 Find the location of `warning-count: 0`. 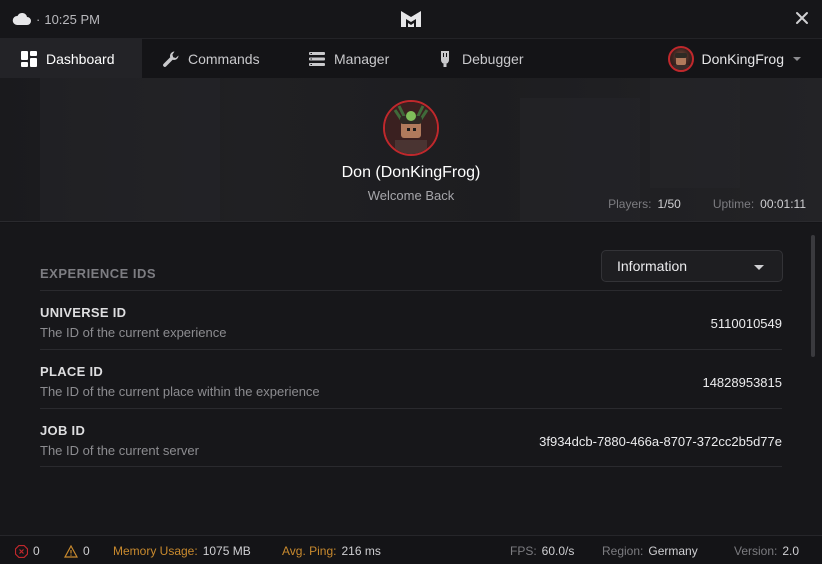

warning-count: 0 is located at coordinates (77, 551).